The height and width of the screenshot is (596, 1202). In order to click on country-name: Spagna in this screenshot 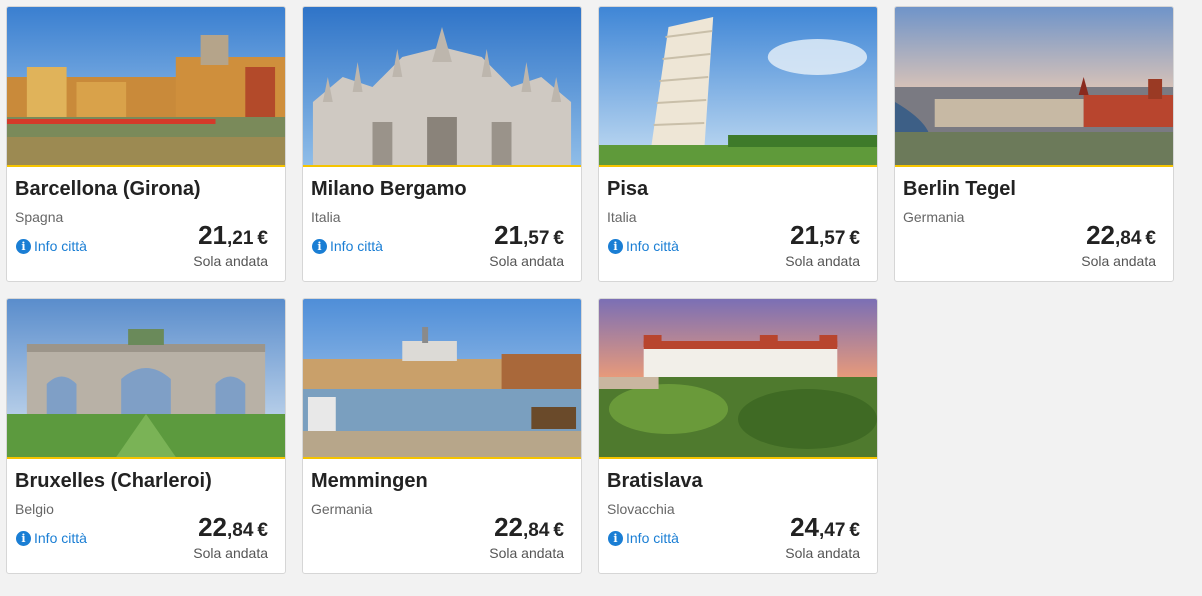, I will do `click(39, 217)`.